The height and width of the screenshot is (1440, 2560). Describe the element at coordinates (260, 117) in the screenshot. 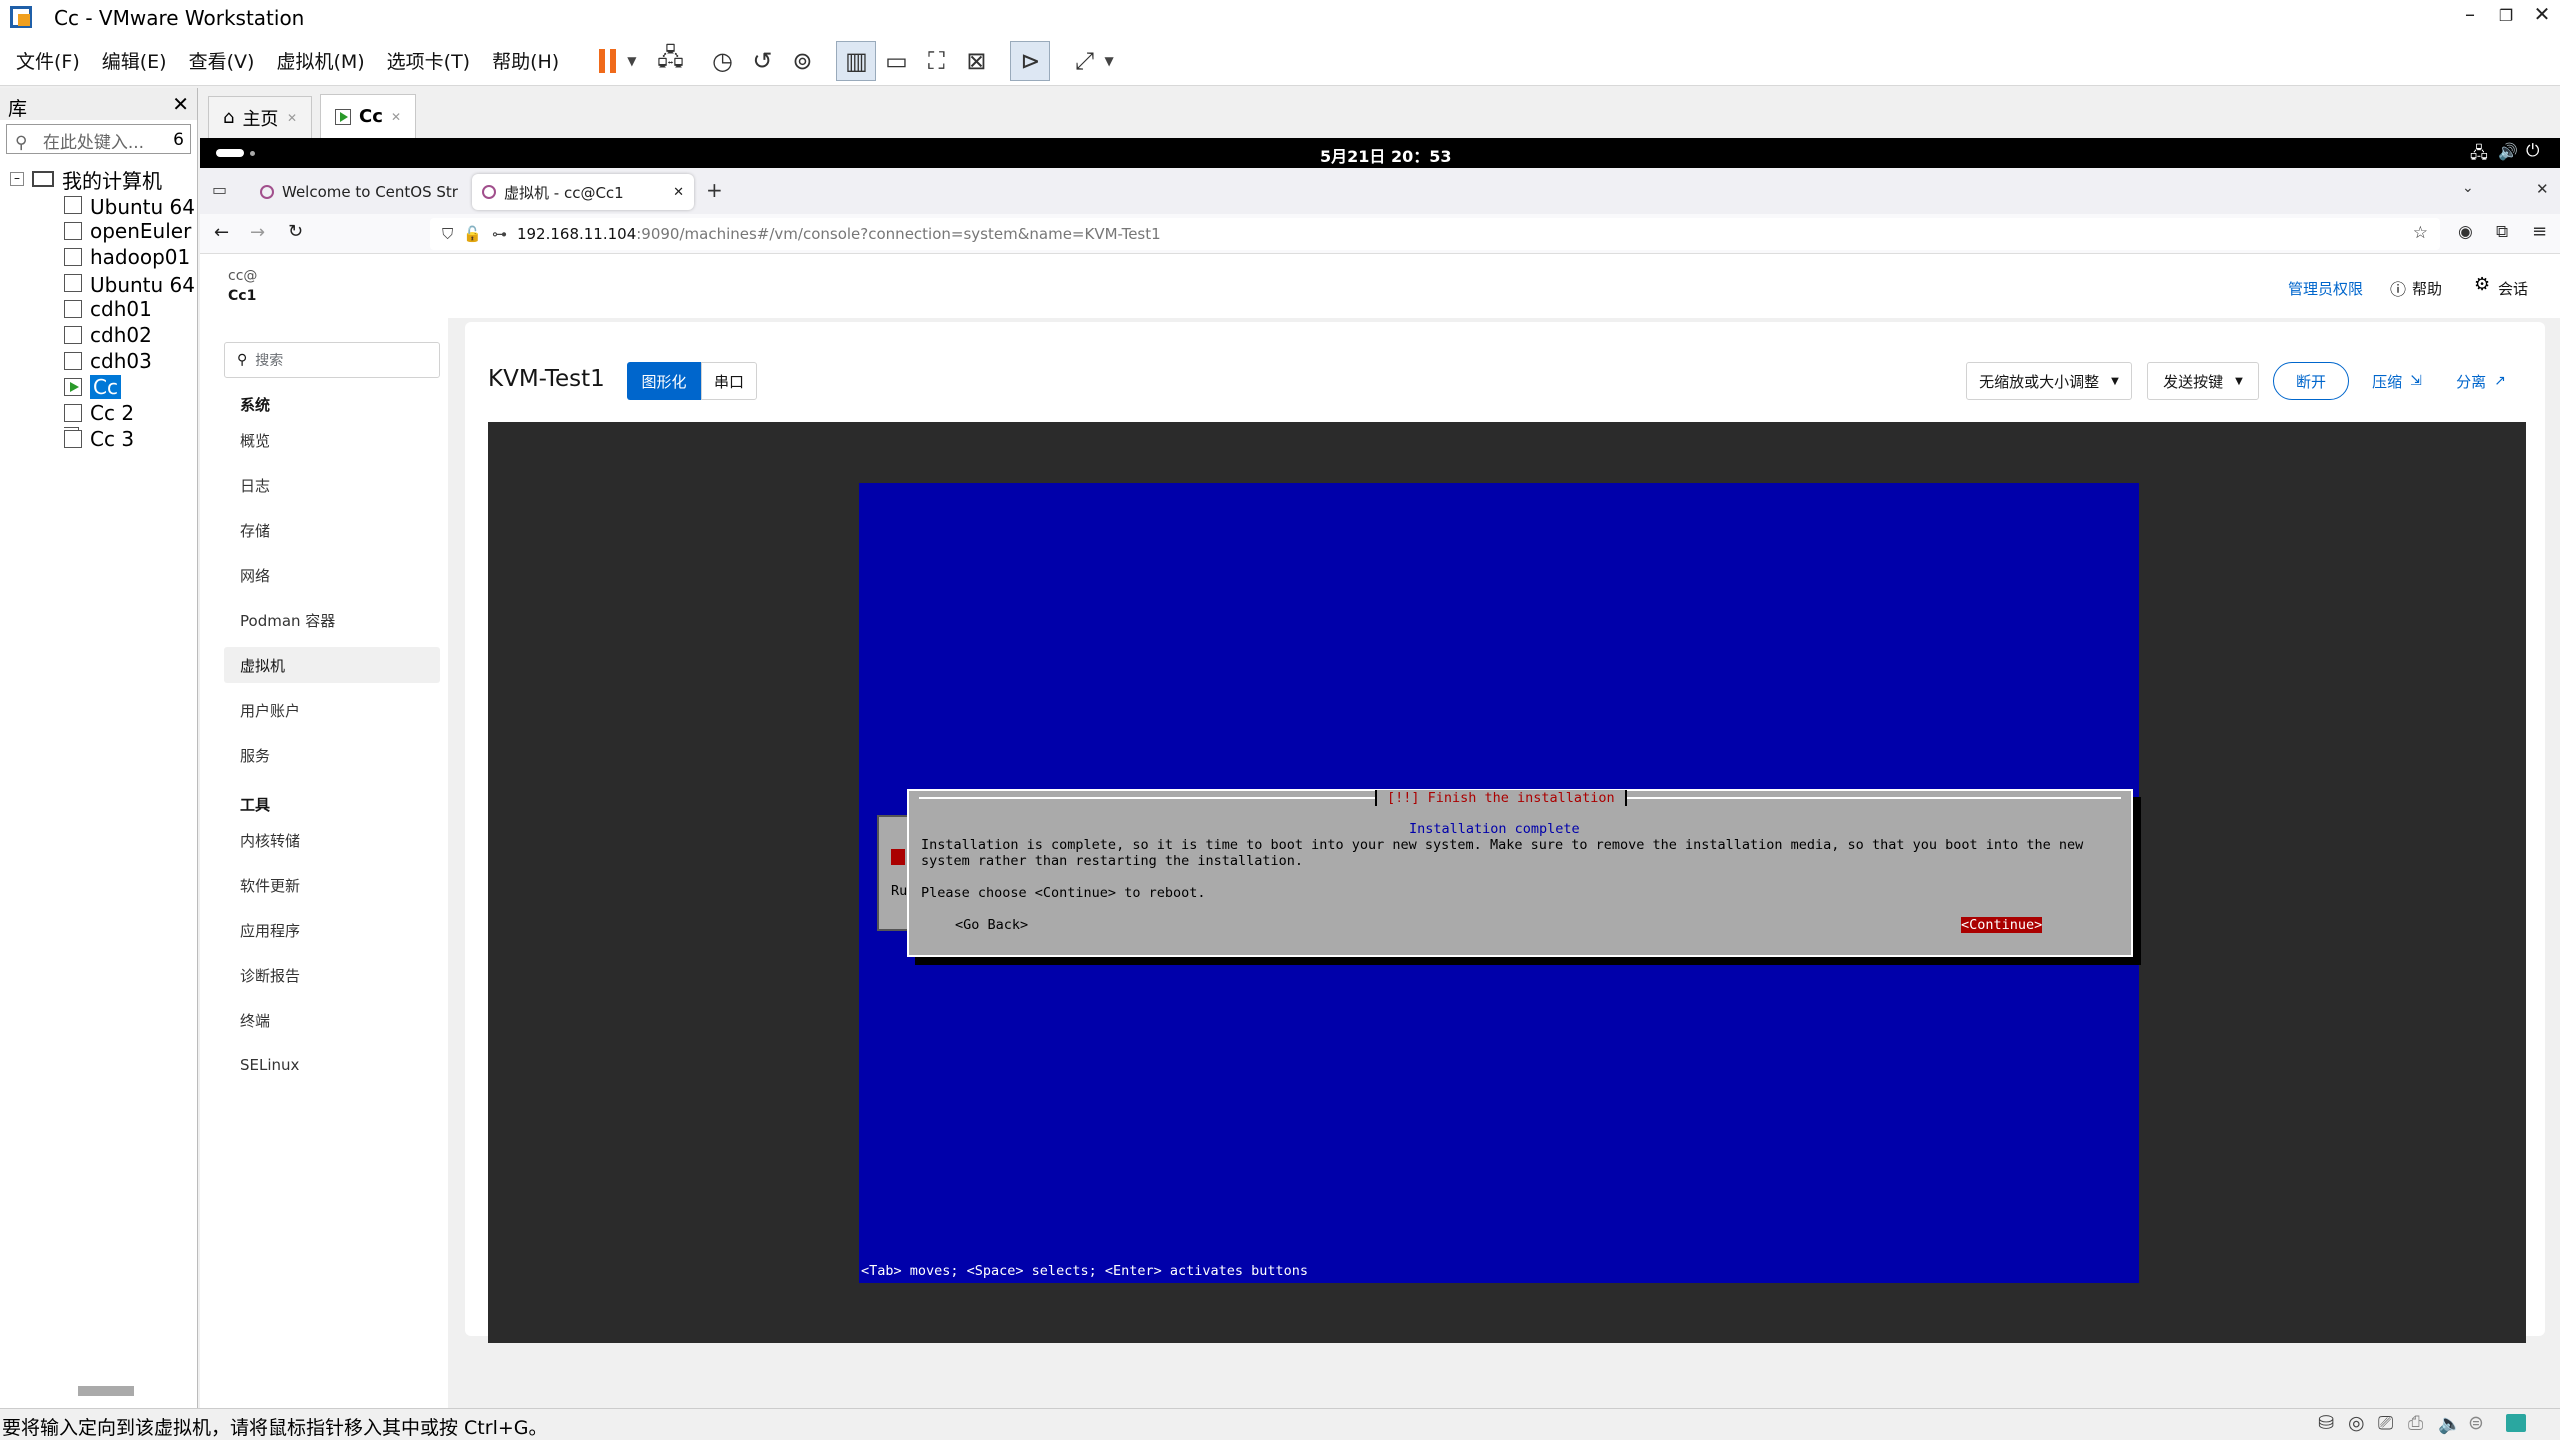

I see `tab-home: ⌂ 主页 ✕` at that location.